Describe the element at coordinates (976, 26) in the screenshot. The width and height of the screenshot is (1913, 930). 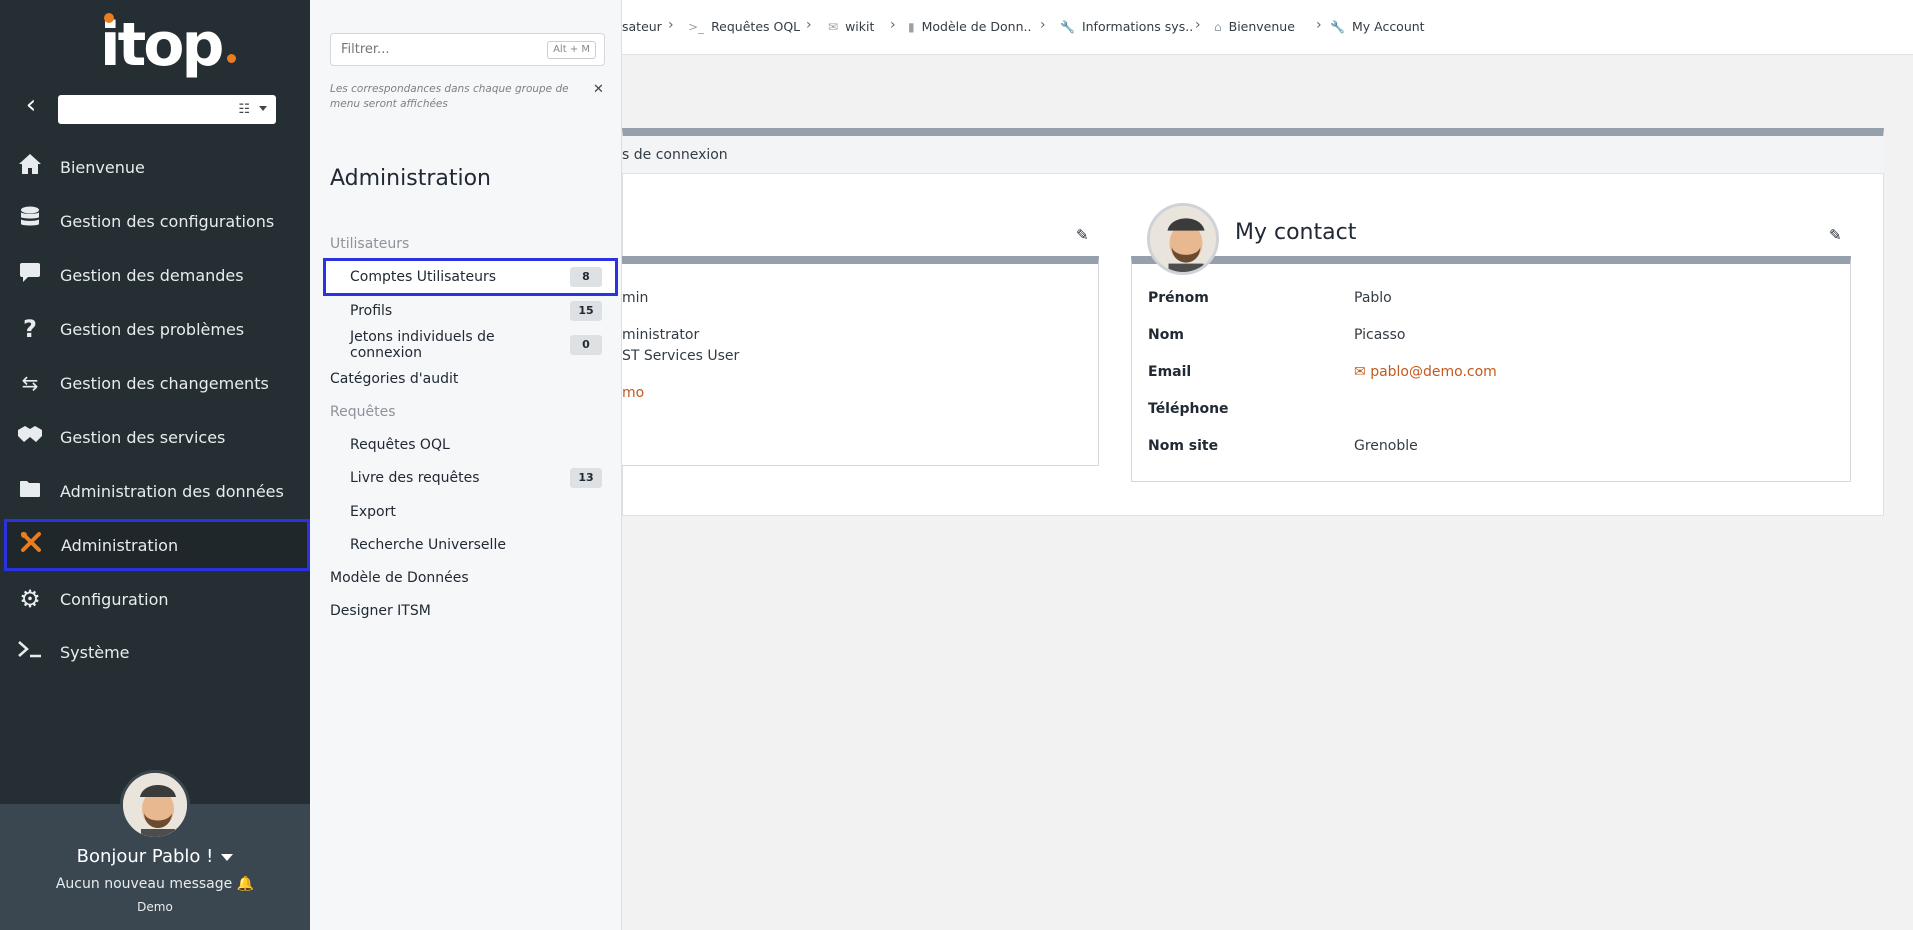
I see `breadcrumb-label: Modèle de Donn..` at that location.